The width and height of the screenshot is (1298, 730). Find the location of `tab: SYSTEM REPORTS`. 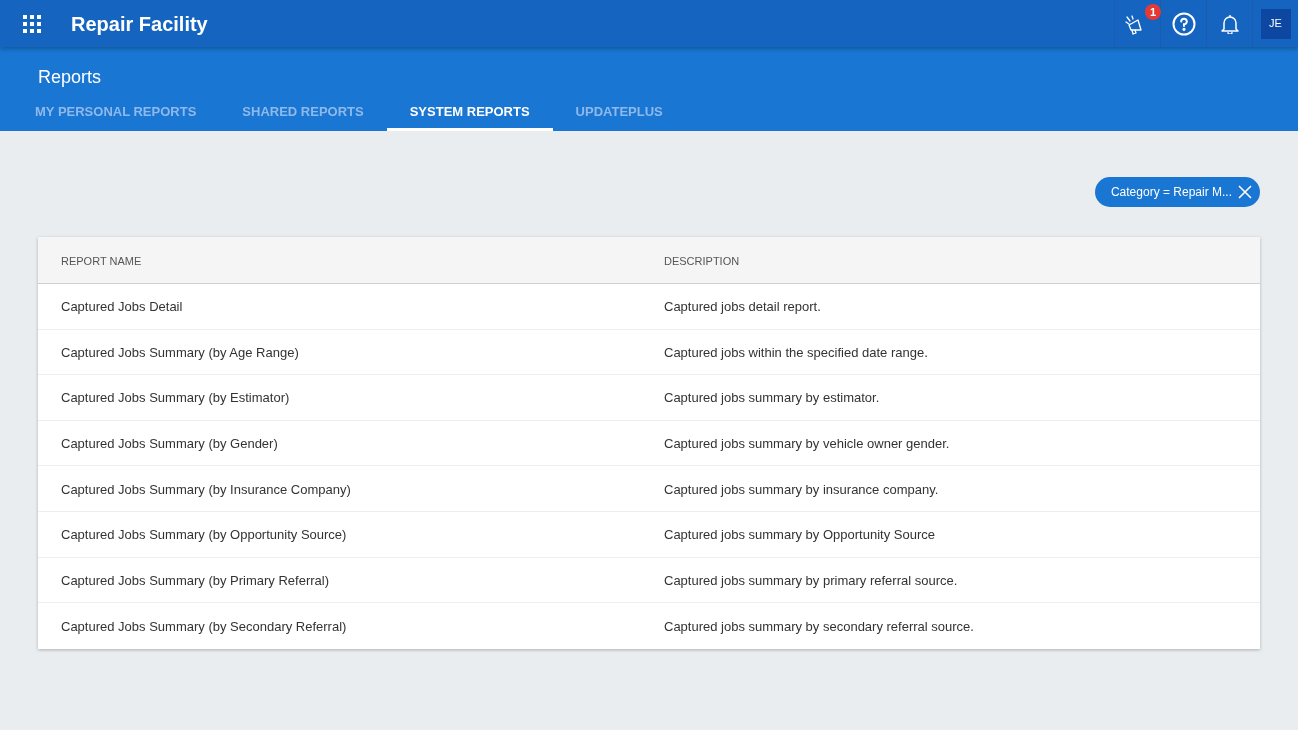

tab: SYSTEM REPORTS is located at coordinates (469, 112).